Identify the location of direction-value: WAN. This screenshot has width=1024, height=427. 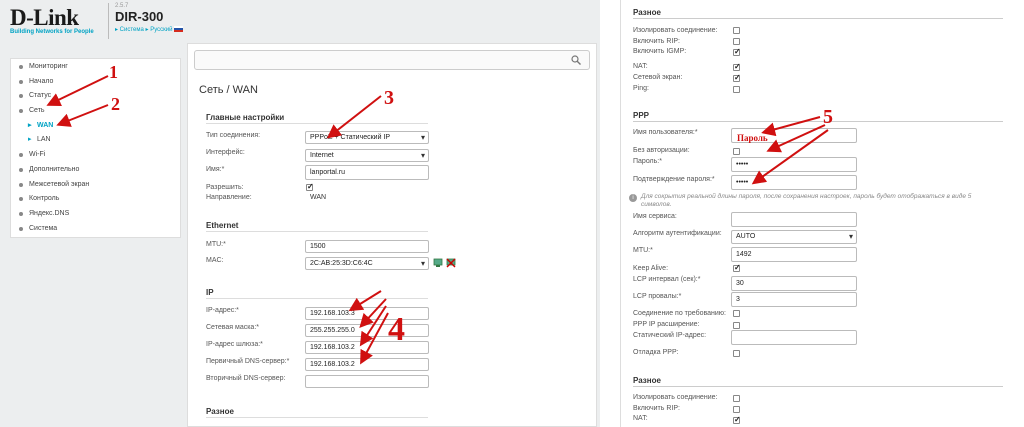
(318, 197).